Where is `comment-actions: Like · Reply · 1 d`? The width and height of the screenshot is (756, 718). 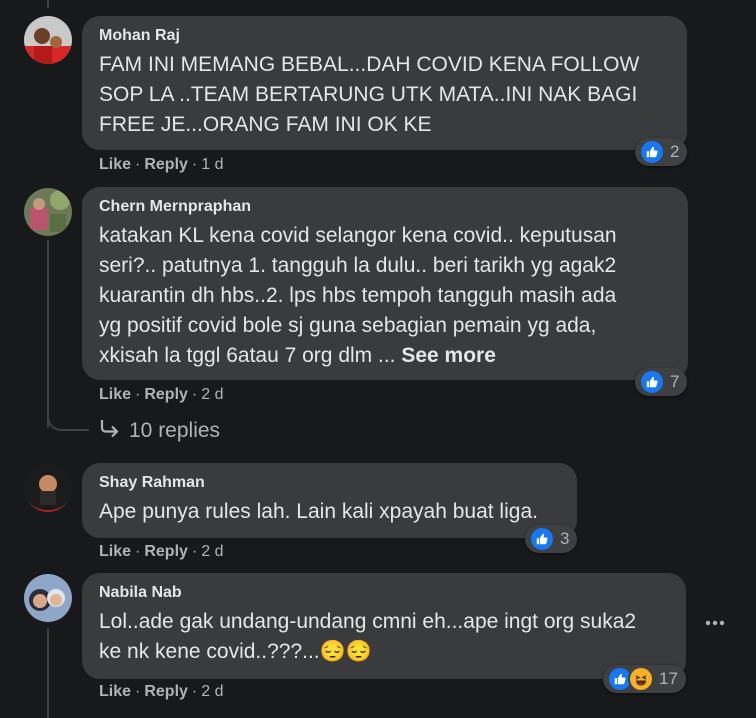
comment-actions: Like · Reply · 1 d is located at coordinates (161, 165).